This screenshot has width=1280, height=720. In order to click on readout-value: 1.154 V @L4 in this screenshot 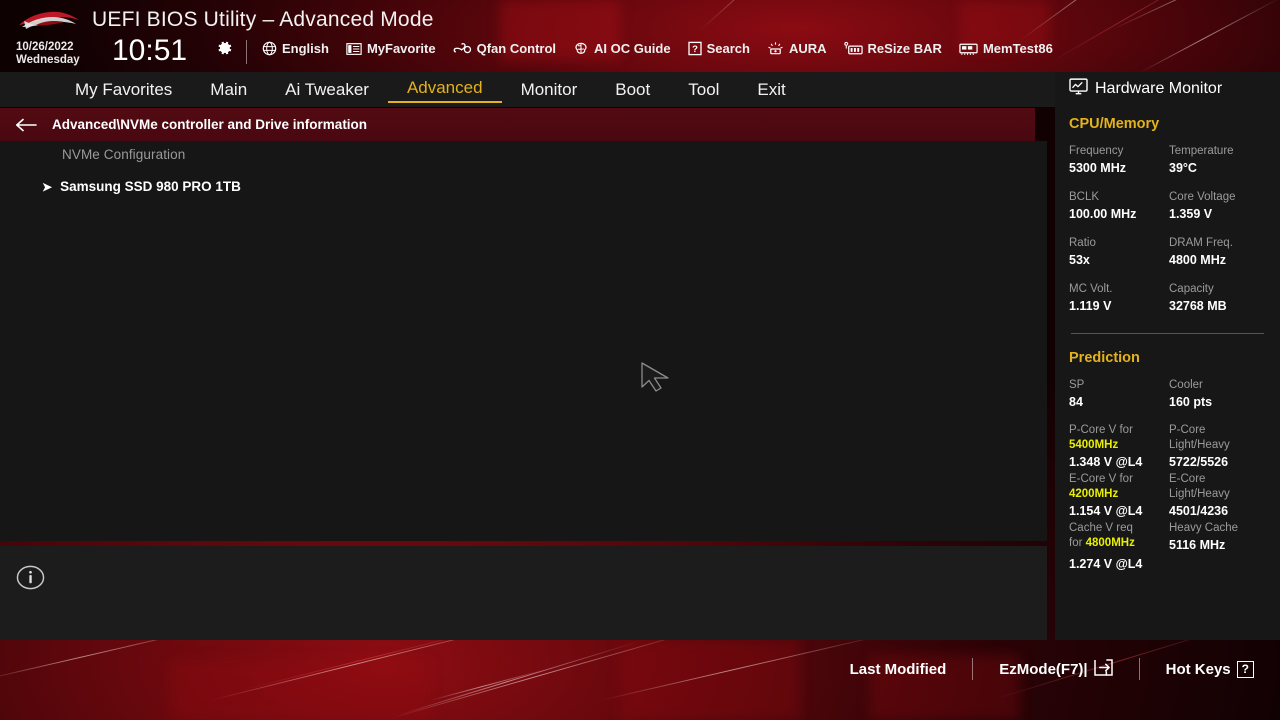, I will do `click(1106, 511)`.